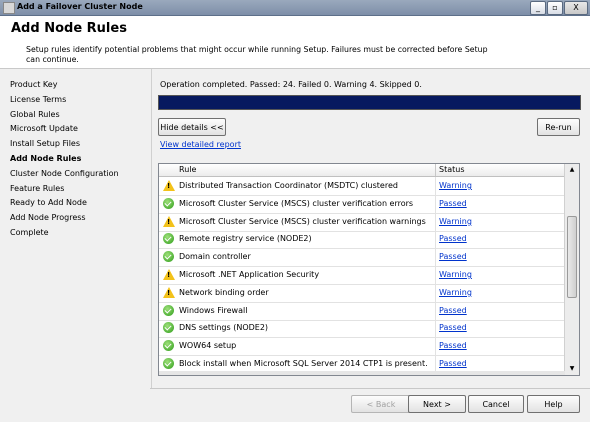  I want to click on cancel-button: Cancel, so click(496, 404).